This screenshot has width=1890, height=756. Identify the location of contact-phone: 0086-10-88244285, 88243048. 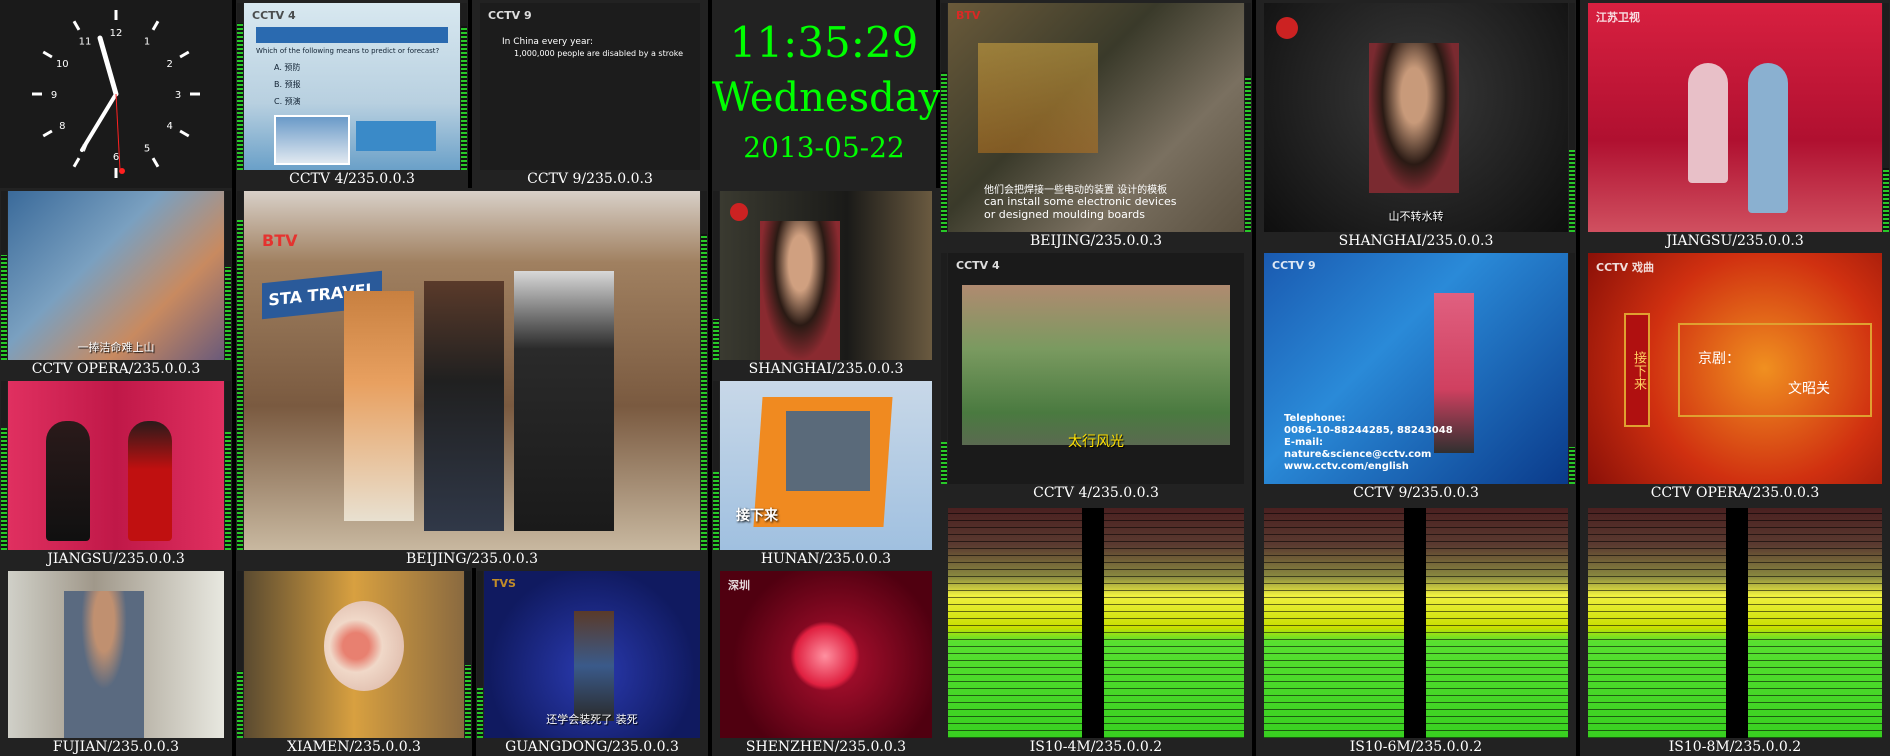
(1368, 430).